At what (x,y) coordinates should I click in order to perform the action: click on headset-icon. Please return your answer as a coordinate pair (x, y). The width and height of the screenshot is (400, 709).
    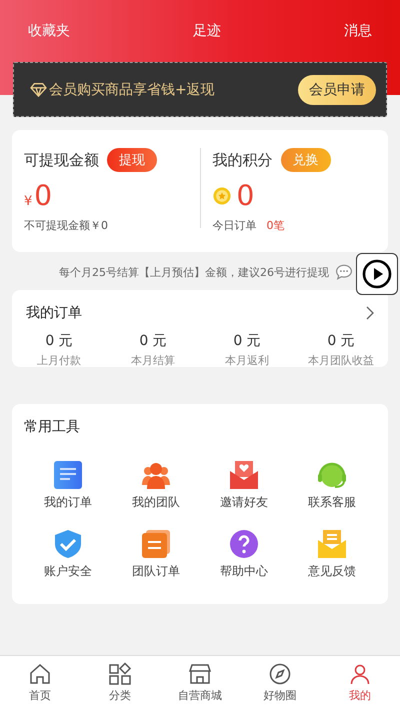
    Looking at the image, I should click on (332, 475).